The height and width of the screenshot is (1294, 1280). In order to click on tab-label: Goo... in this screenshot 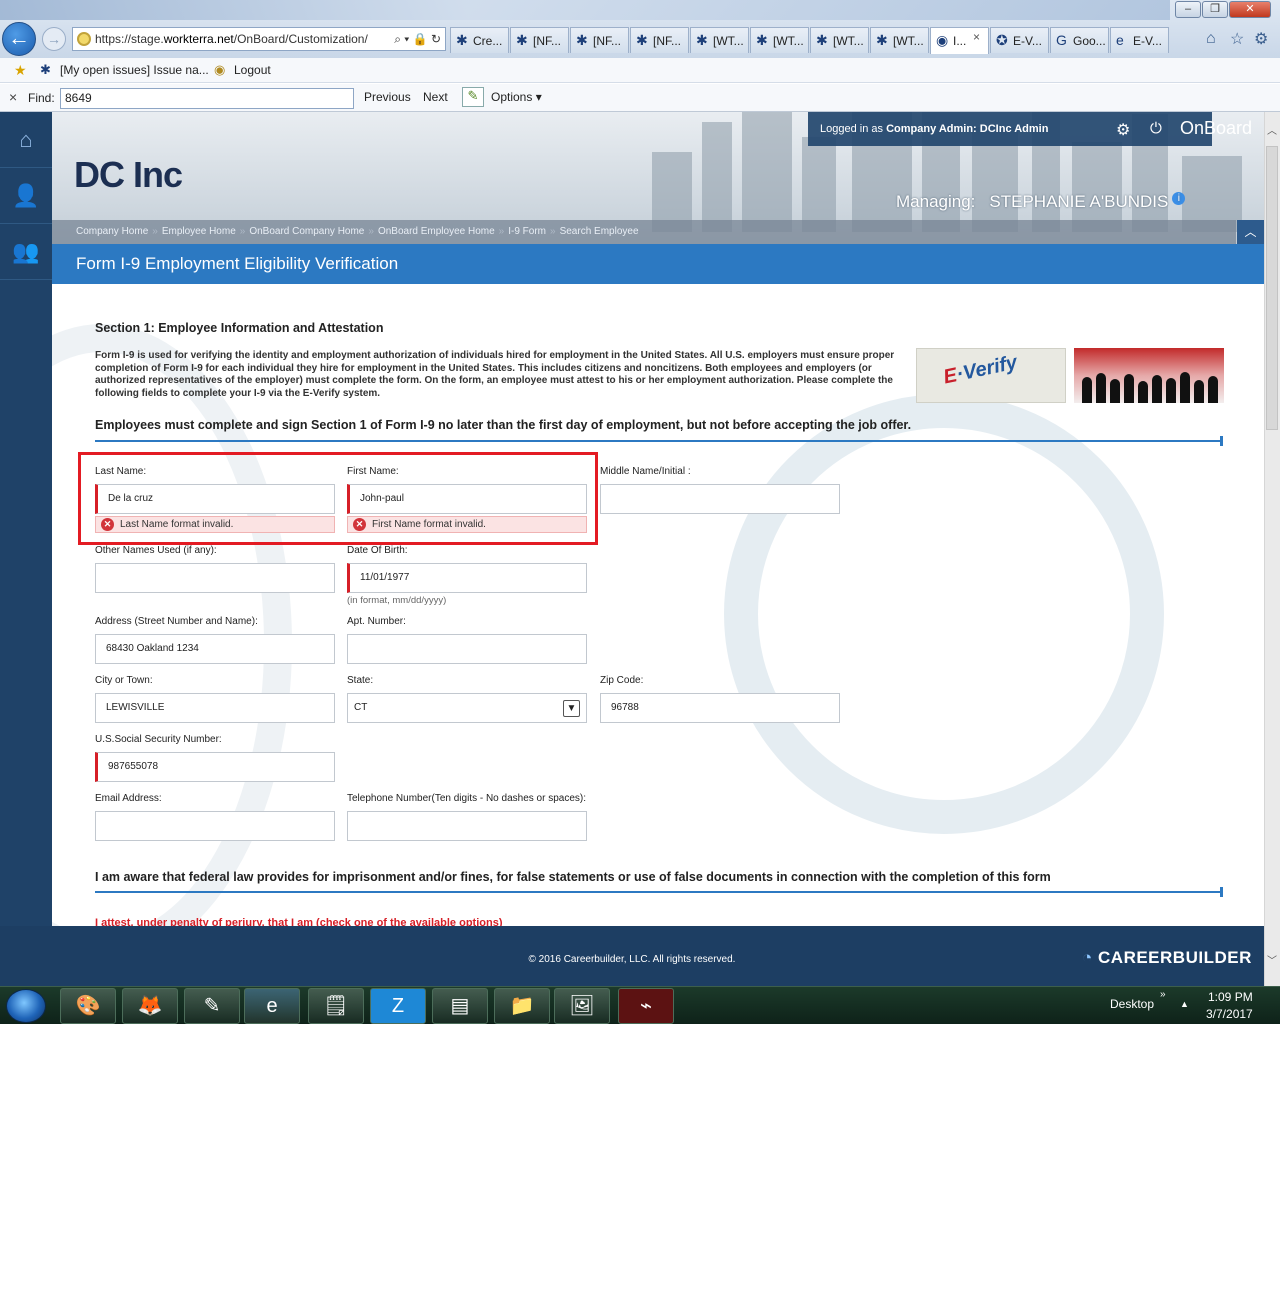, I will do `click(1089, 41)`.